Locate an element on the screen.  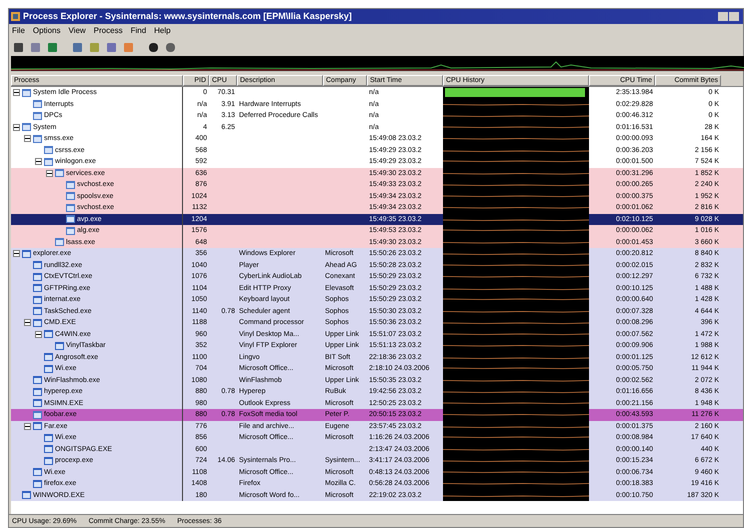
app-icon is located at coordinates (15, 16).